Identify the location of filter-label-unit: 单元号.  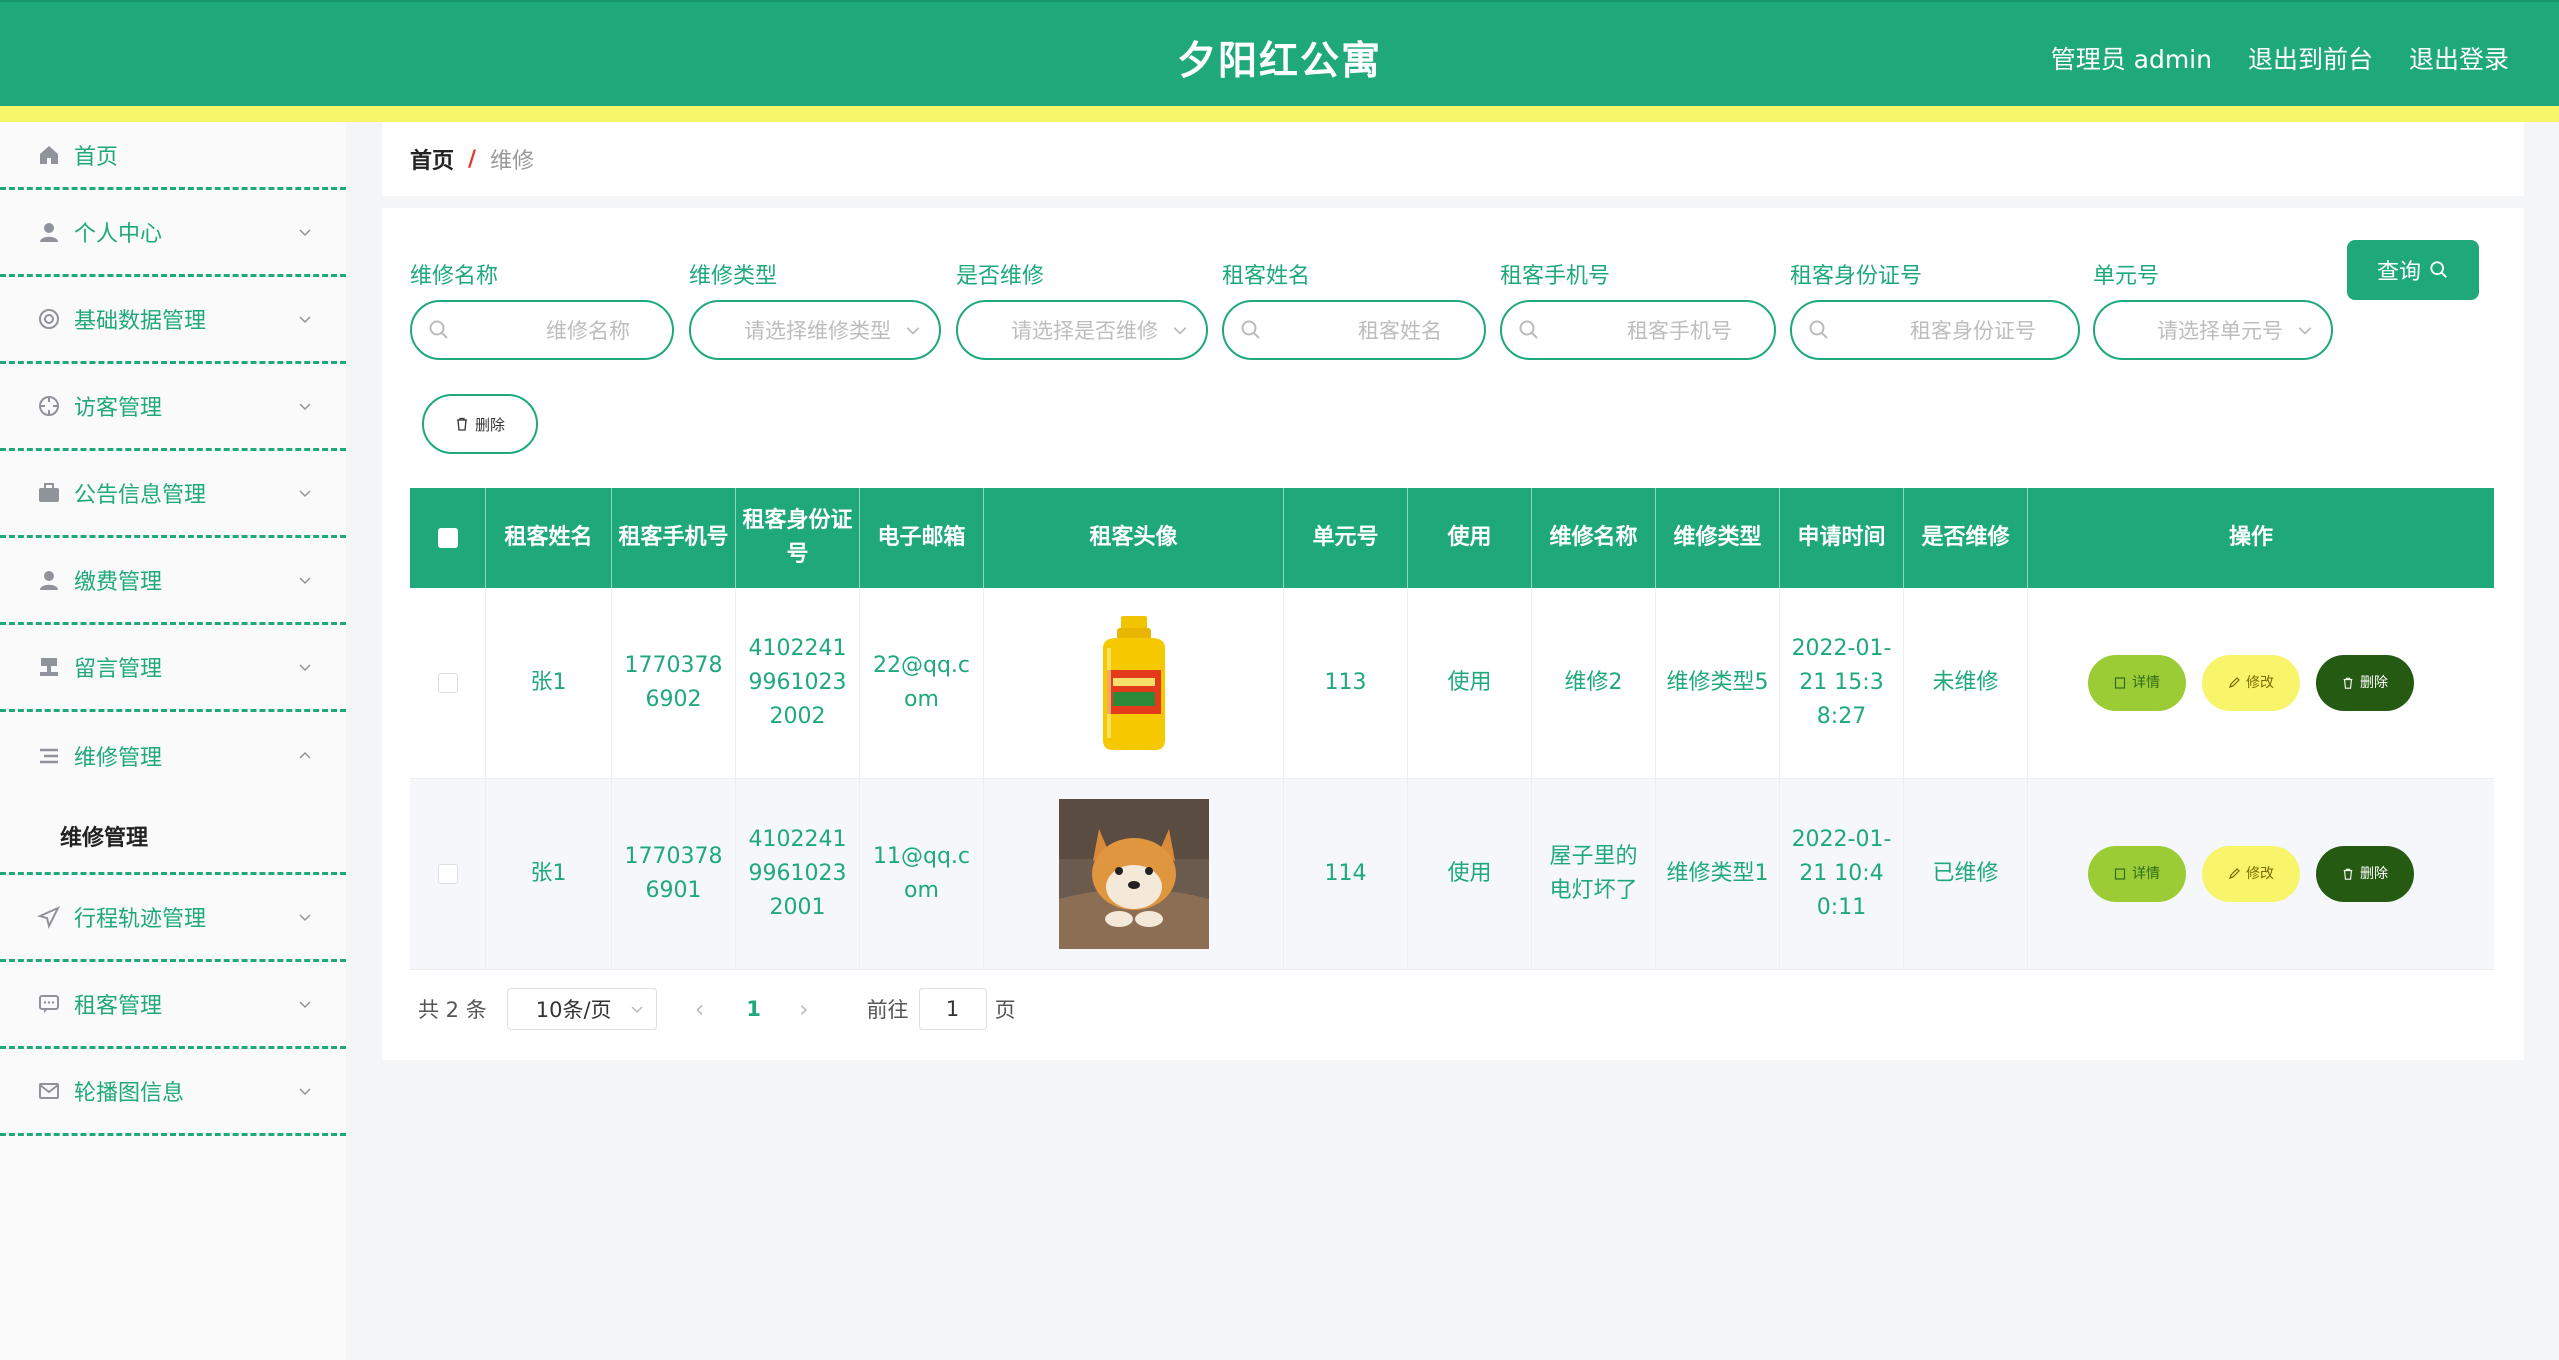
(2126, 276).